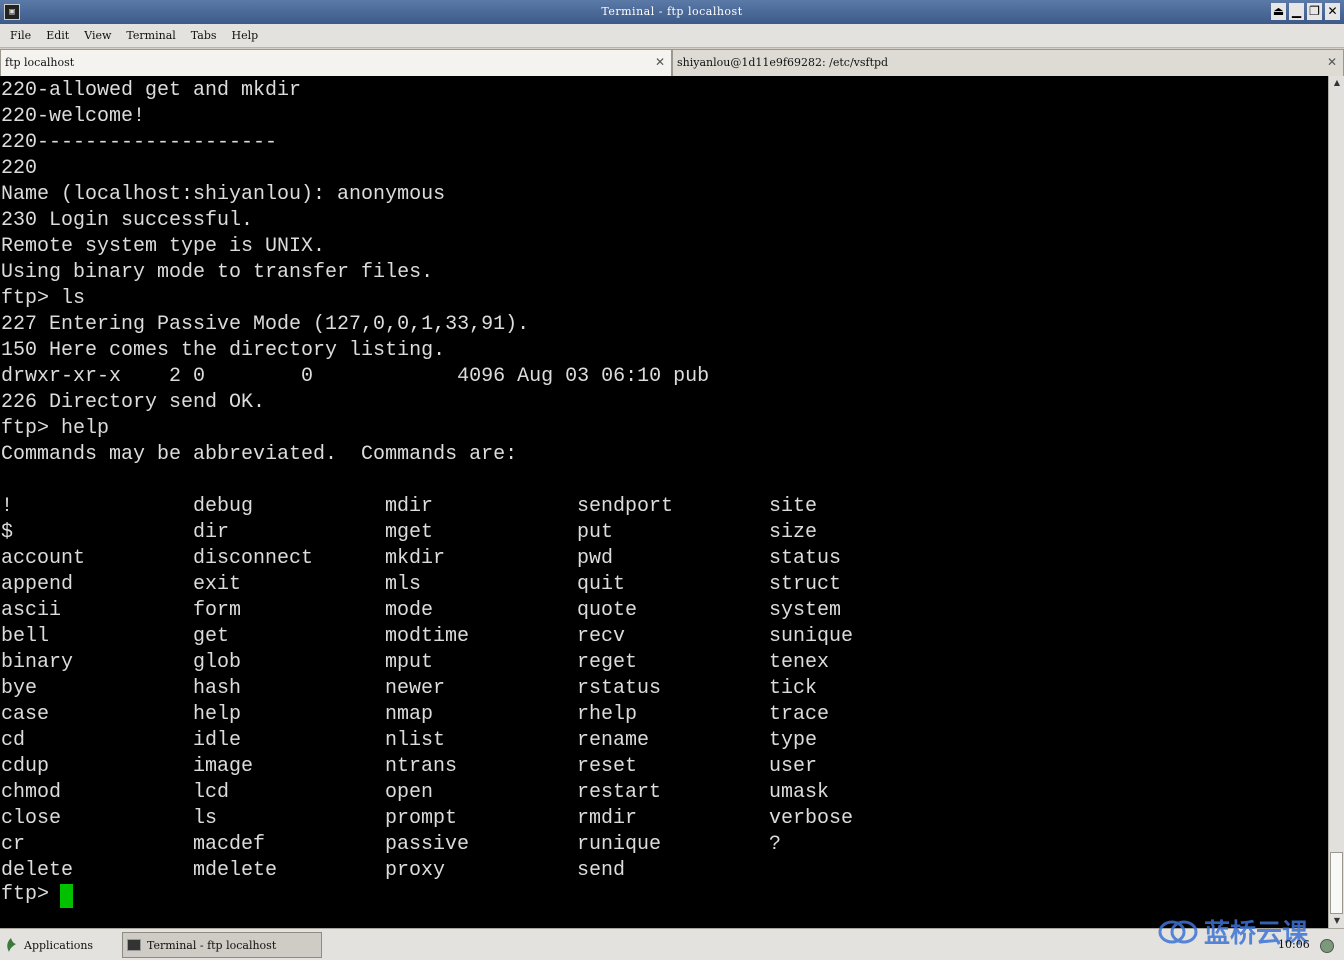 This screenshot has width=1344, height=960. Describe the element at coordinates (66, 896) in the screenshot. I see `text-cursor` at that location.